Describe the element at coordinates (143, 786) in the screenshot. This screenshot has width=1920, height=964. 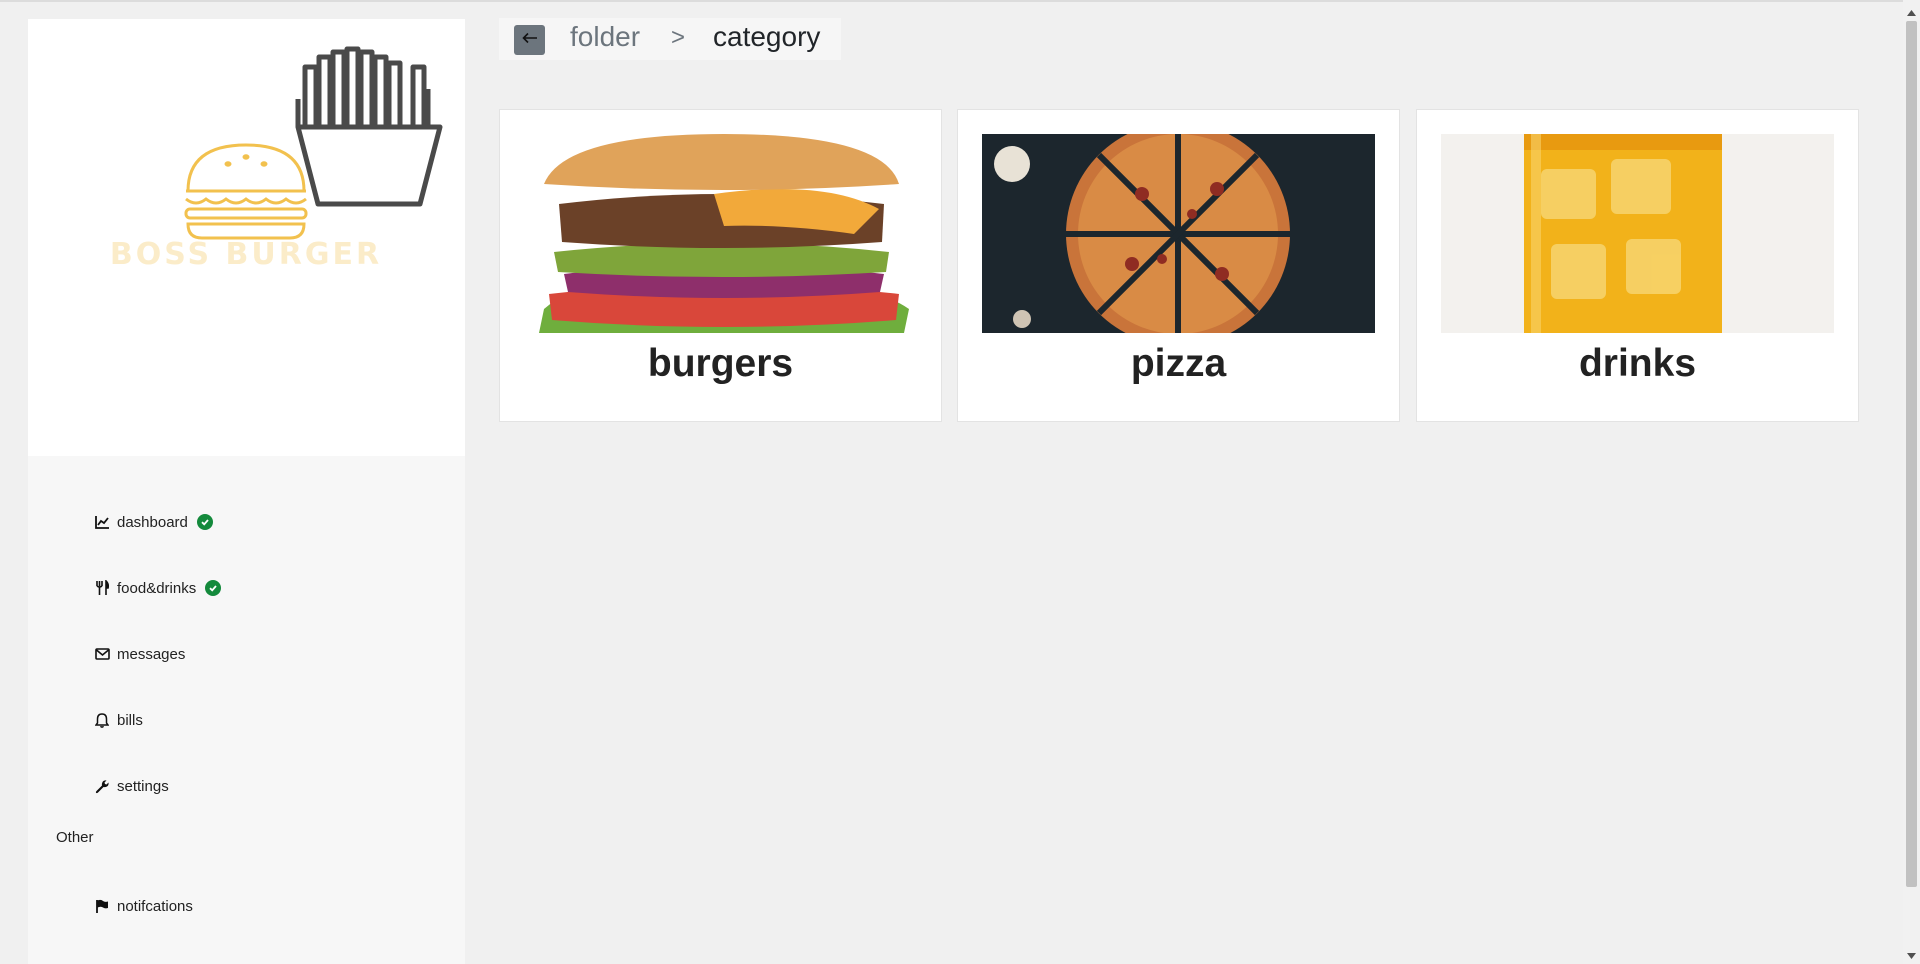
I see `sidebar-item-label: settings` at that location.